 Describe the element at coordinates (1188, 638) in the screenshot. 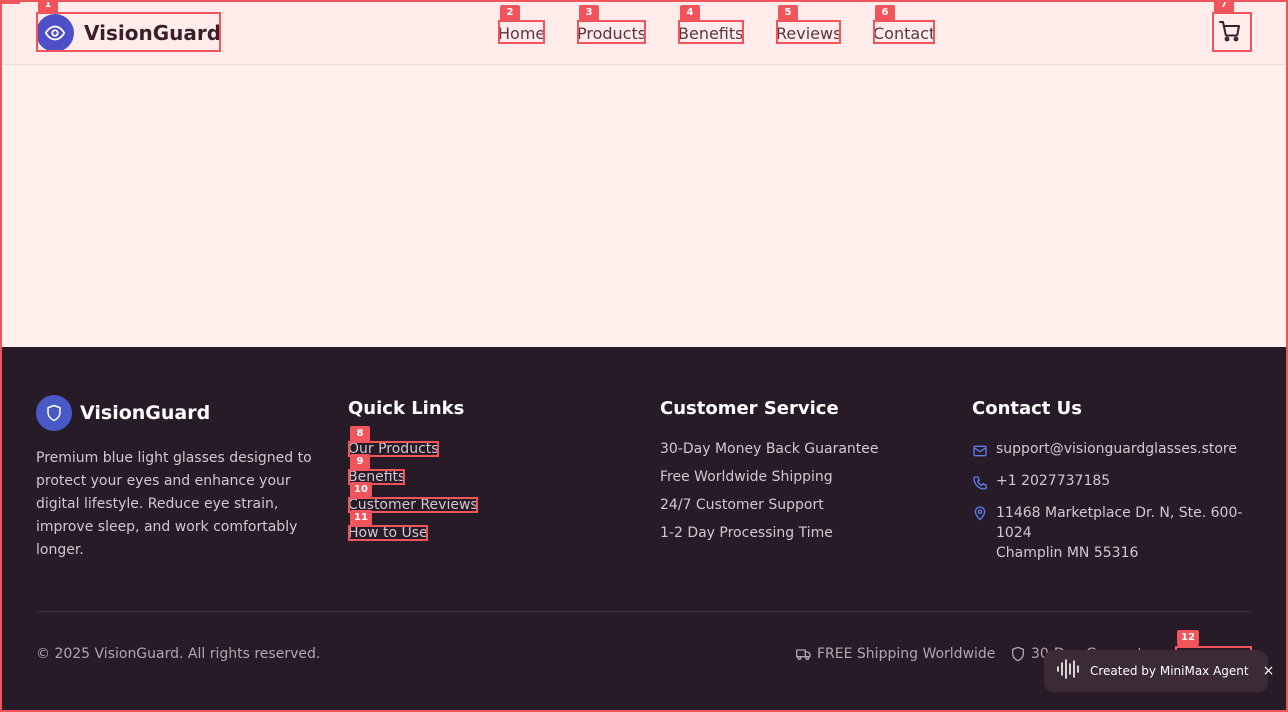

I see `annotation-tag-12: 12` at that location.